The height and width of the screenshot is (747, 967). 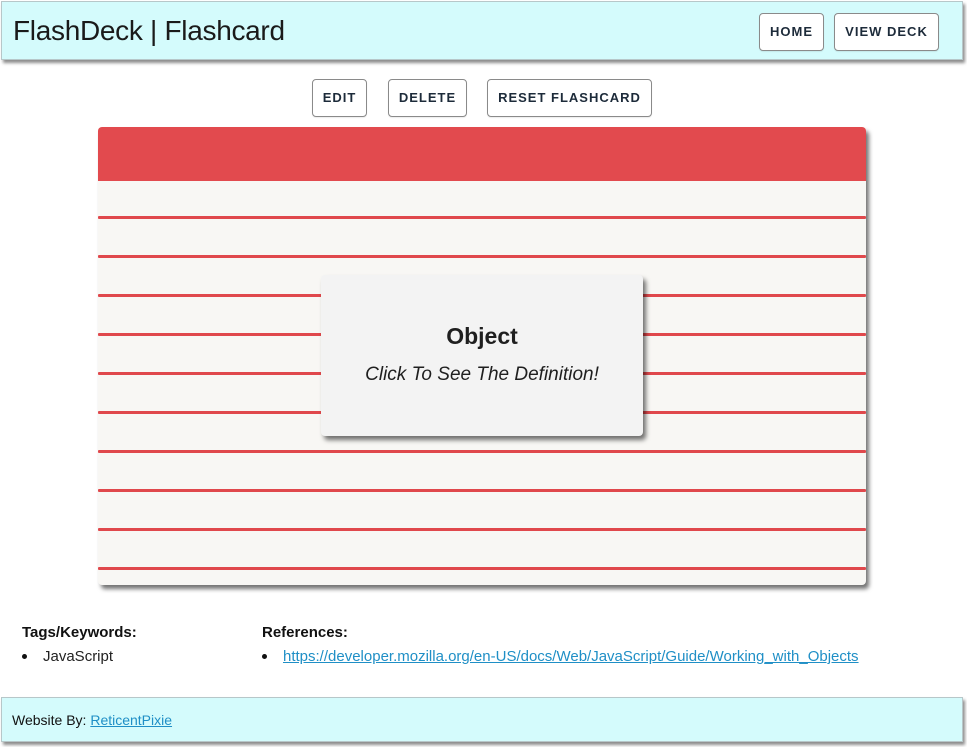 I want to click on reset-flashcard-button: RESET FLASHCARD, so click(x=569, y=98).